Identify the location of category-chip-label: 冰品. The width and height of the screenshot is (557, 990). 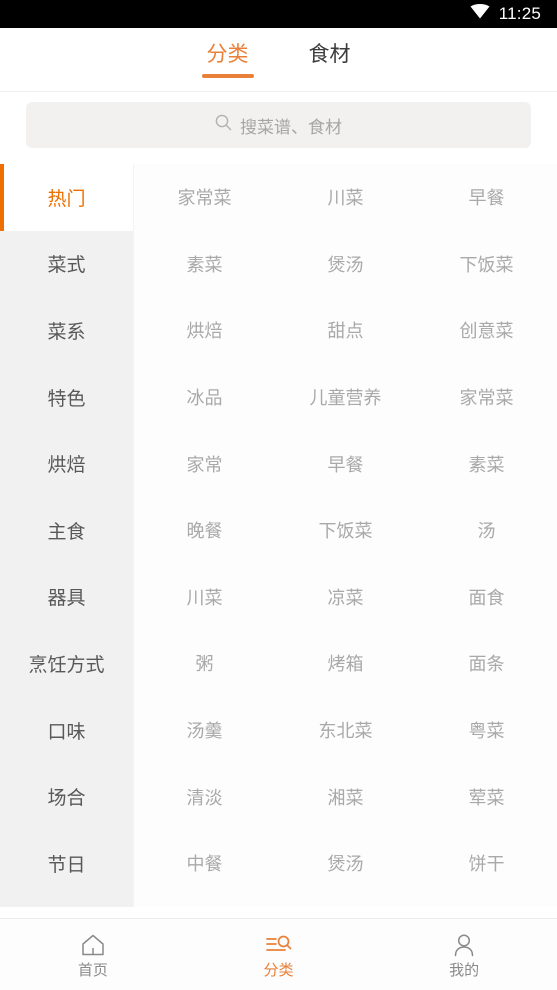
(204, 398).